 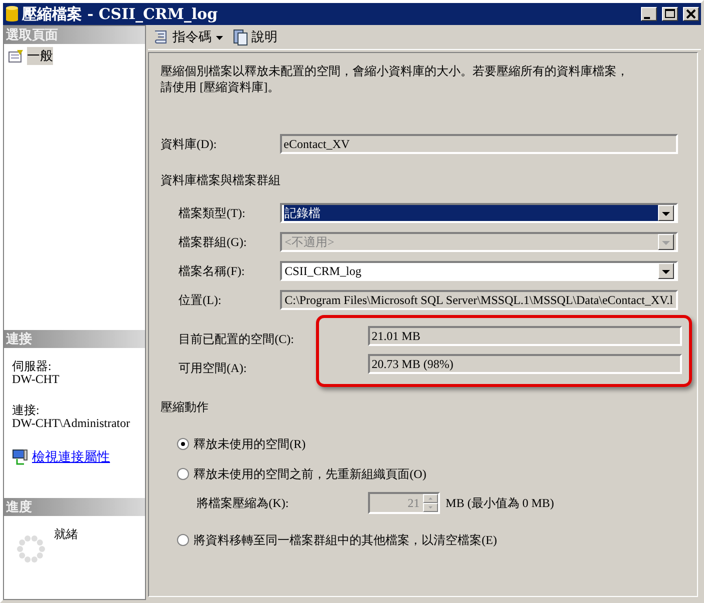 What do you see at coordinates (212, 213) in the screenshot?
I see `field-label: 檔案類型(T):` at bounding box center [212, 213].